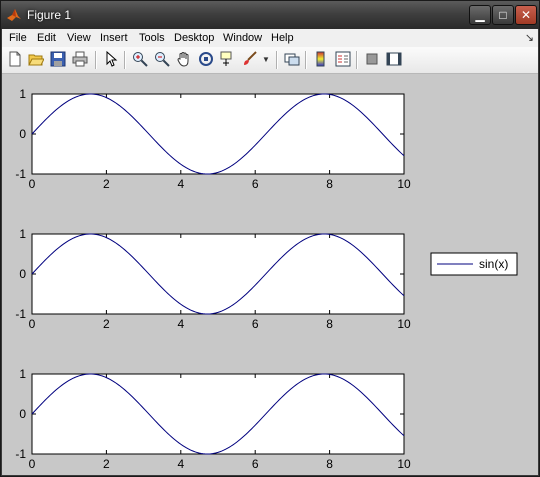  Describe the element at coordinates (106, 184) in the screenshot. I see `axes-1-xtick-label: 2` at that location.